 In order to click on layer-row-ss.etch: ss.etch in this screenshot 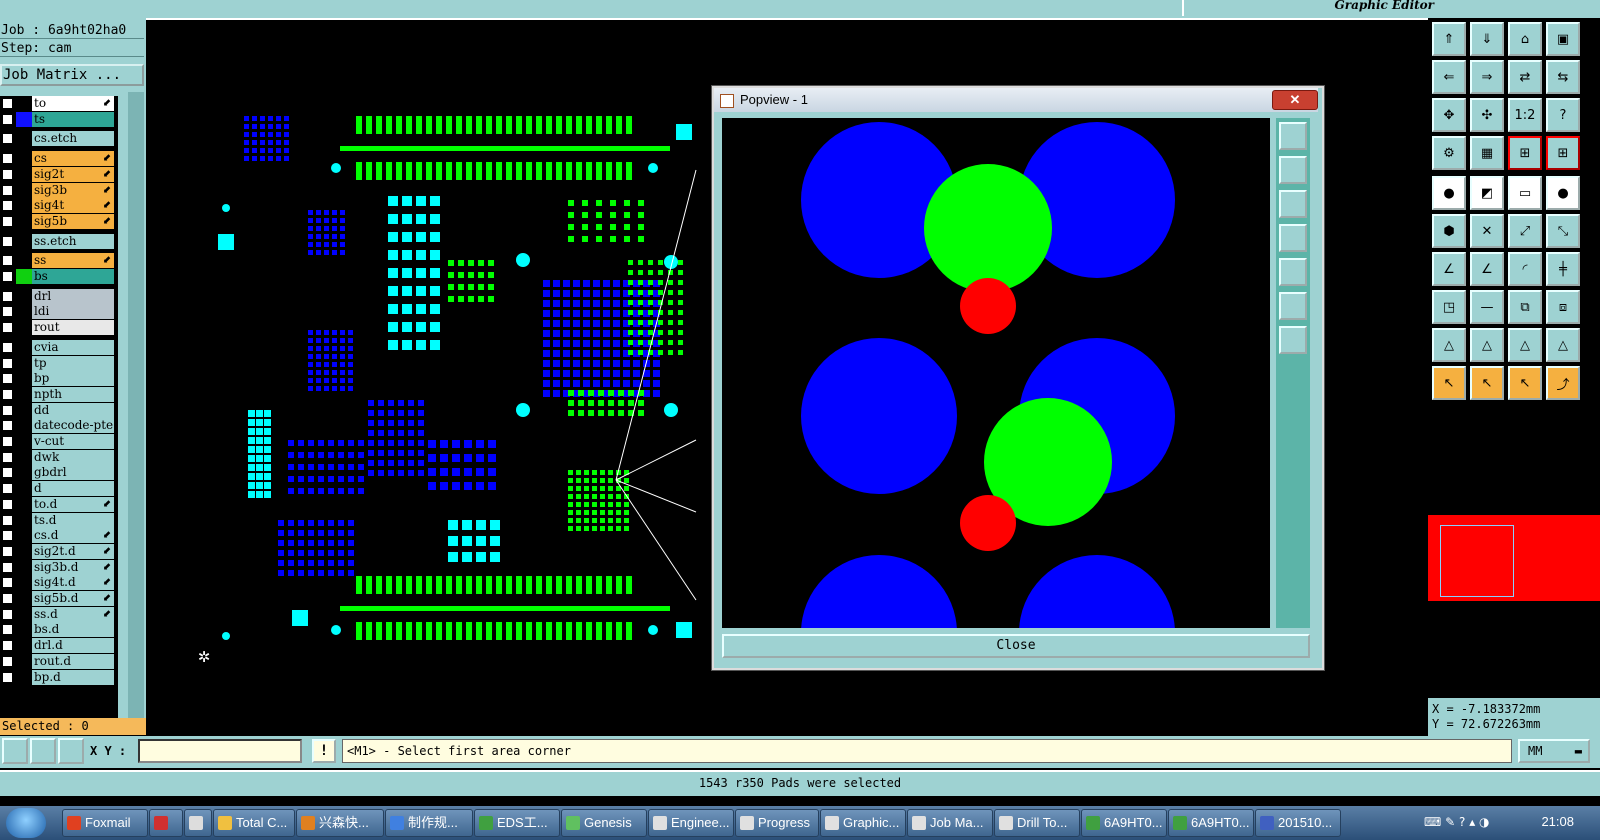, I will do `click(59, 241)`.